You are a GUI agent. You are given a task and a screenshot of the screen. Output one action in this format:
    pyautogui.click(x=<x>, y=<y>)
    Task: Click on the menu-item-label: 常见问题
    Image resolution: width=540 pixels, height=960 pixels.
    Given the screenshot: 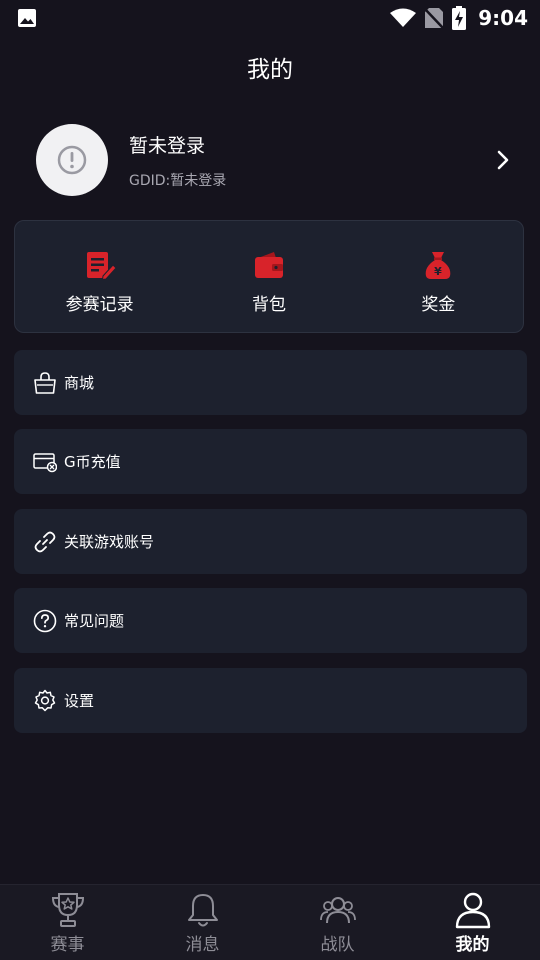 What is the action you would take?
    pyautogui.click(x=94, y=621)
    